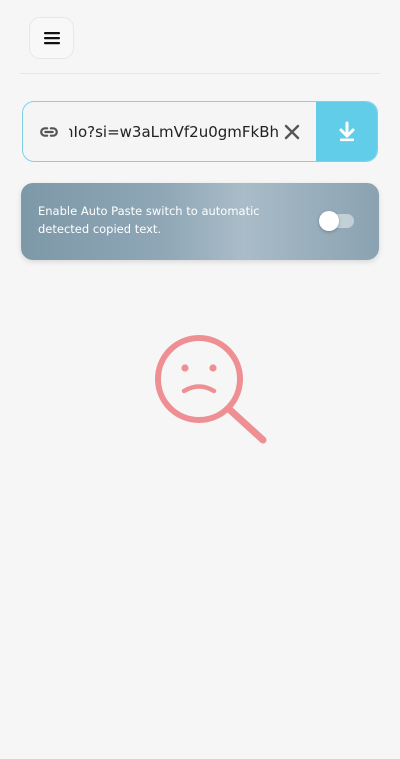 The image size is (400, 759). Describe the element at coordinates (211, 389) in the screenshot. I see `sad-magnifier-icon` at that location.